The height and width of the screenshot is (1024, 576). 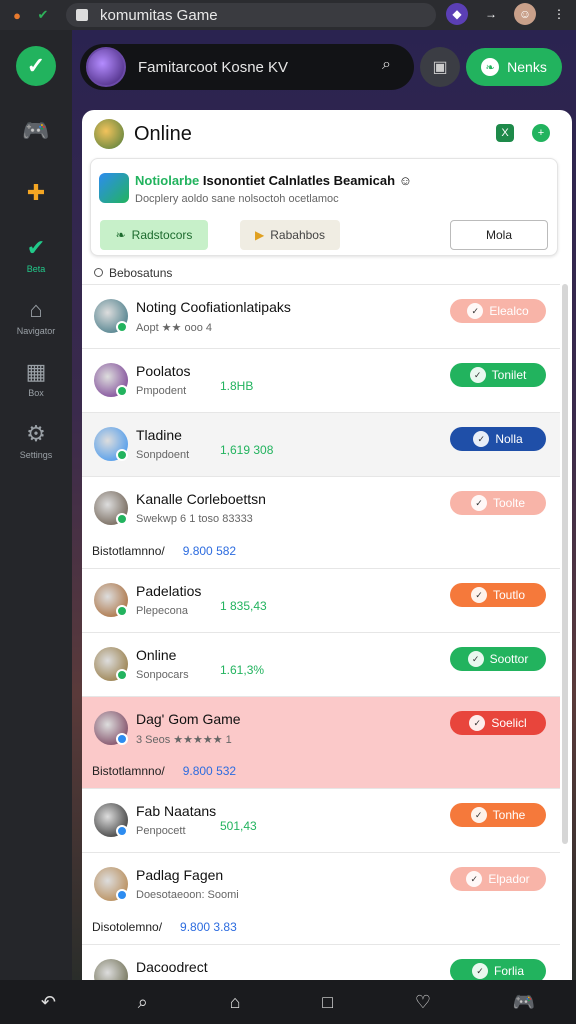 What do you see at coordinates (498, 439) in the screenshot?
I see `row-action-button: ✓ Nolla` at bounding box center [498, 439].